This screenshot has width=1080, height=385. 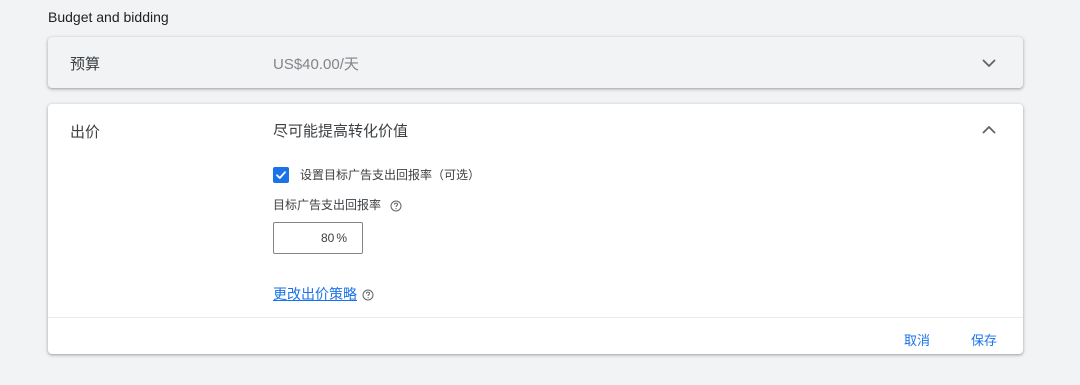 I want to click on target-roas-unit: %, so click(x=341, y=238).